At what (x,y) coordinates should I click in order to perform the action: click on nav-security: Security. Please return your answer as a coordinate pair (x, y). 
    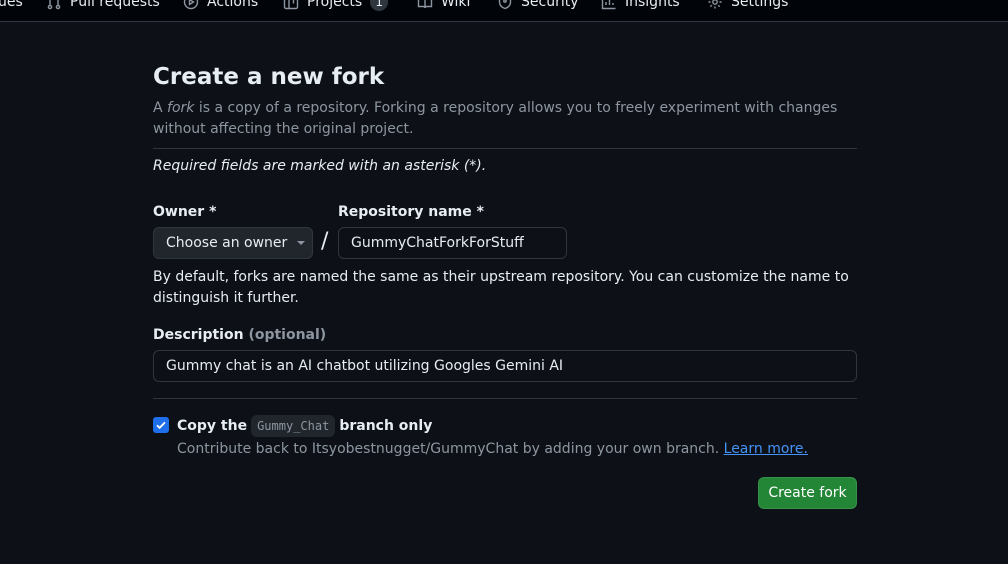
    Looking at the image, I should click on (538, 6).